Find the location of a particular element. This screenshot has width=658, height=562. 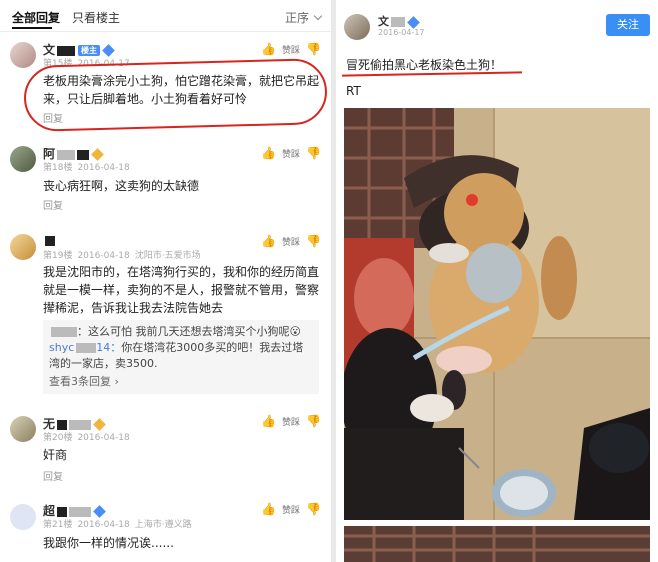

post-date: 2016-04-17 is located at coordinates (401, 32).